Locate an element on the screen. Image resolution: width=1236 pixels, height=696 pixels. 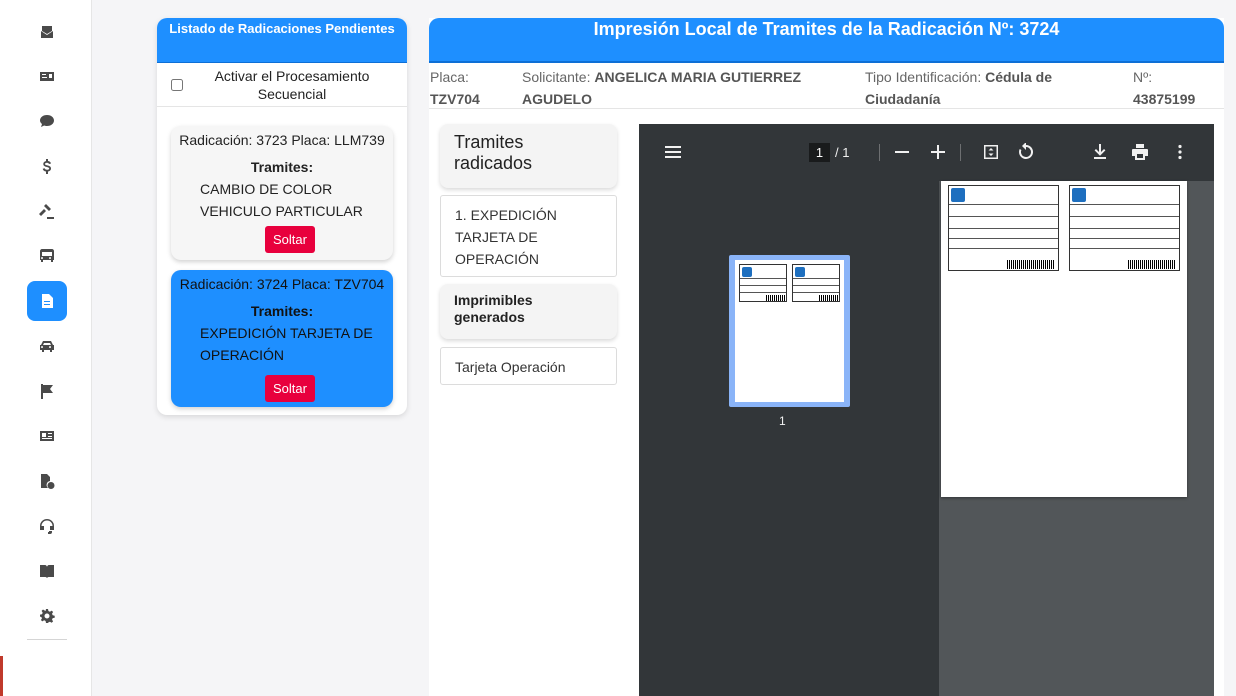
document-icon is located at coordinates (47, 301).